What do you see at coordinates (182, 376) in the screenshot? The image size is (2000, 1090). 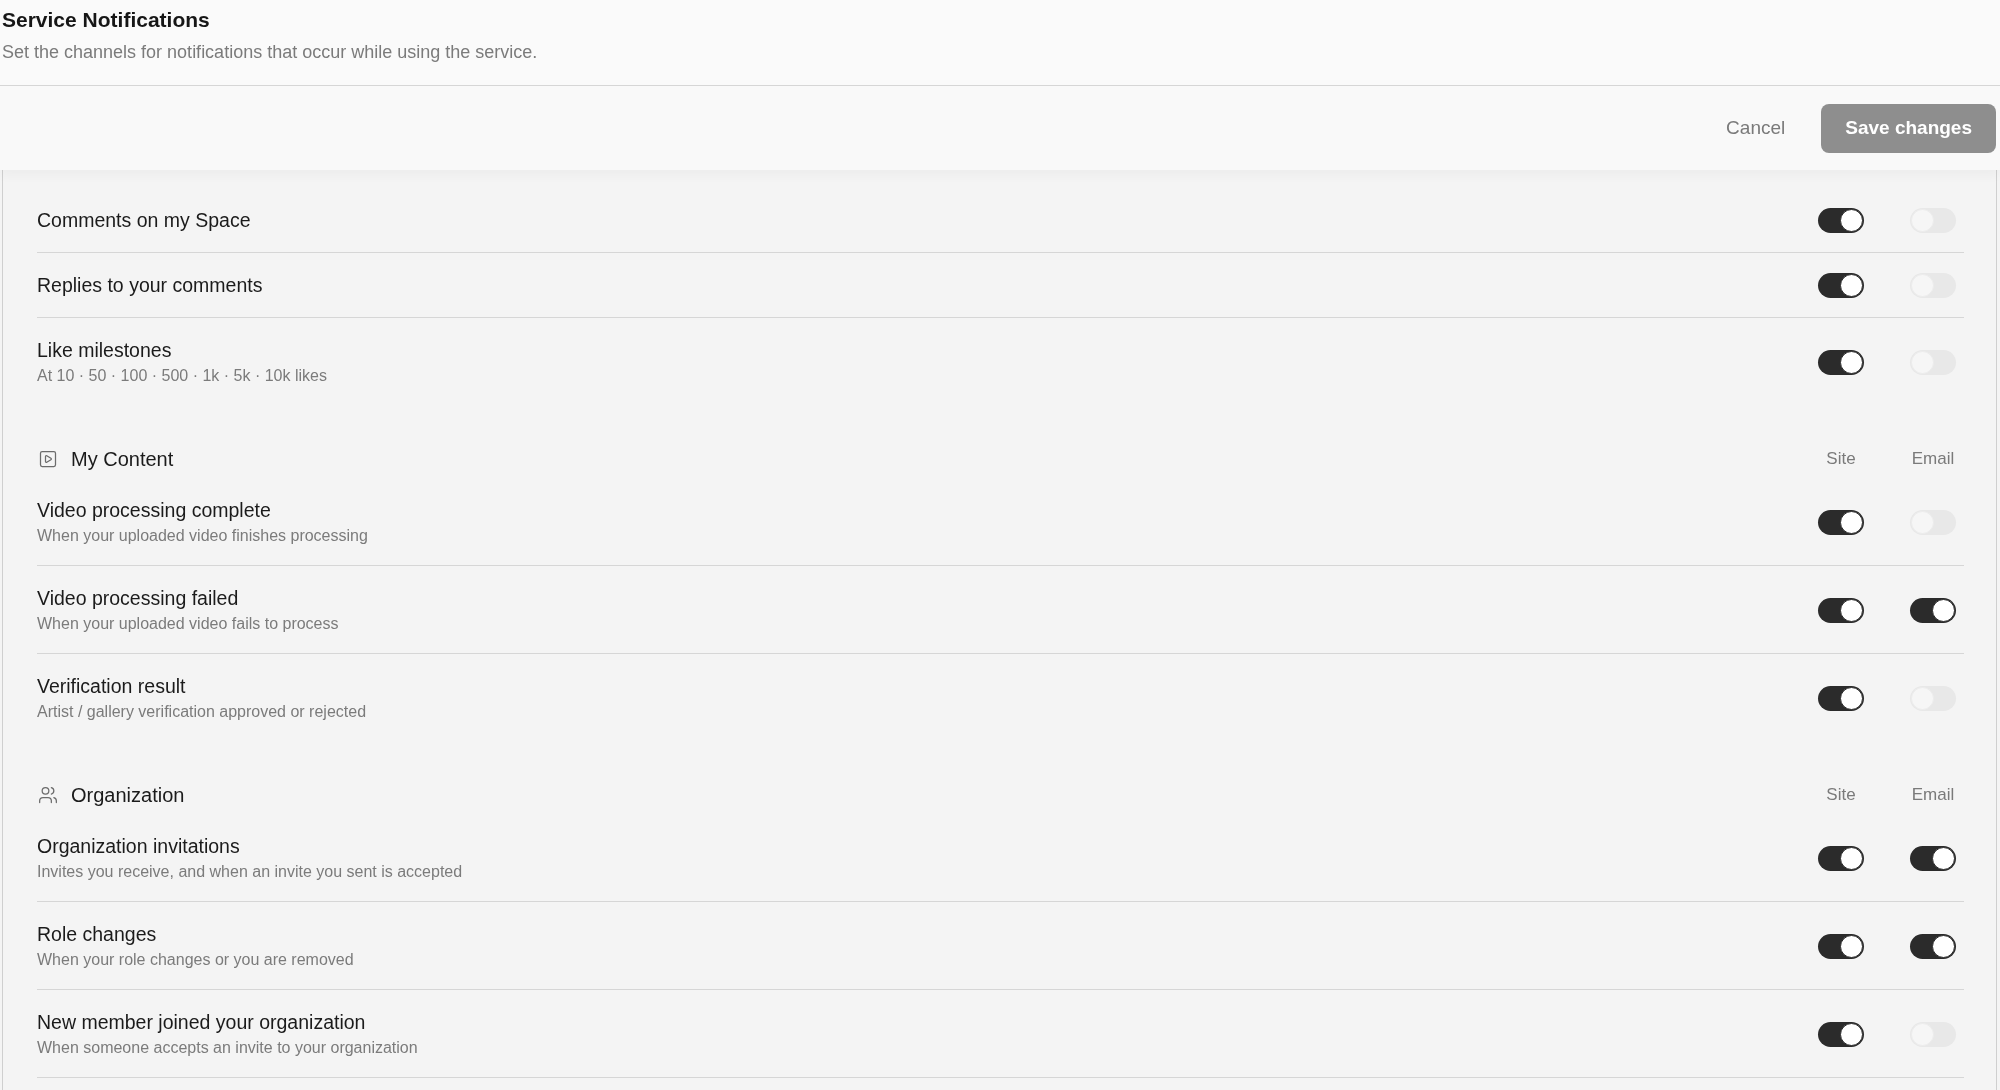 I see `setting-description: At 10 · 50 · 100 · 500 · 1k · 5k · 10k likes` at bounding box center [182, 376].